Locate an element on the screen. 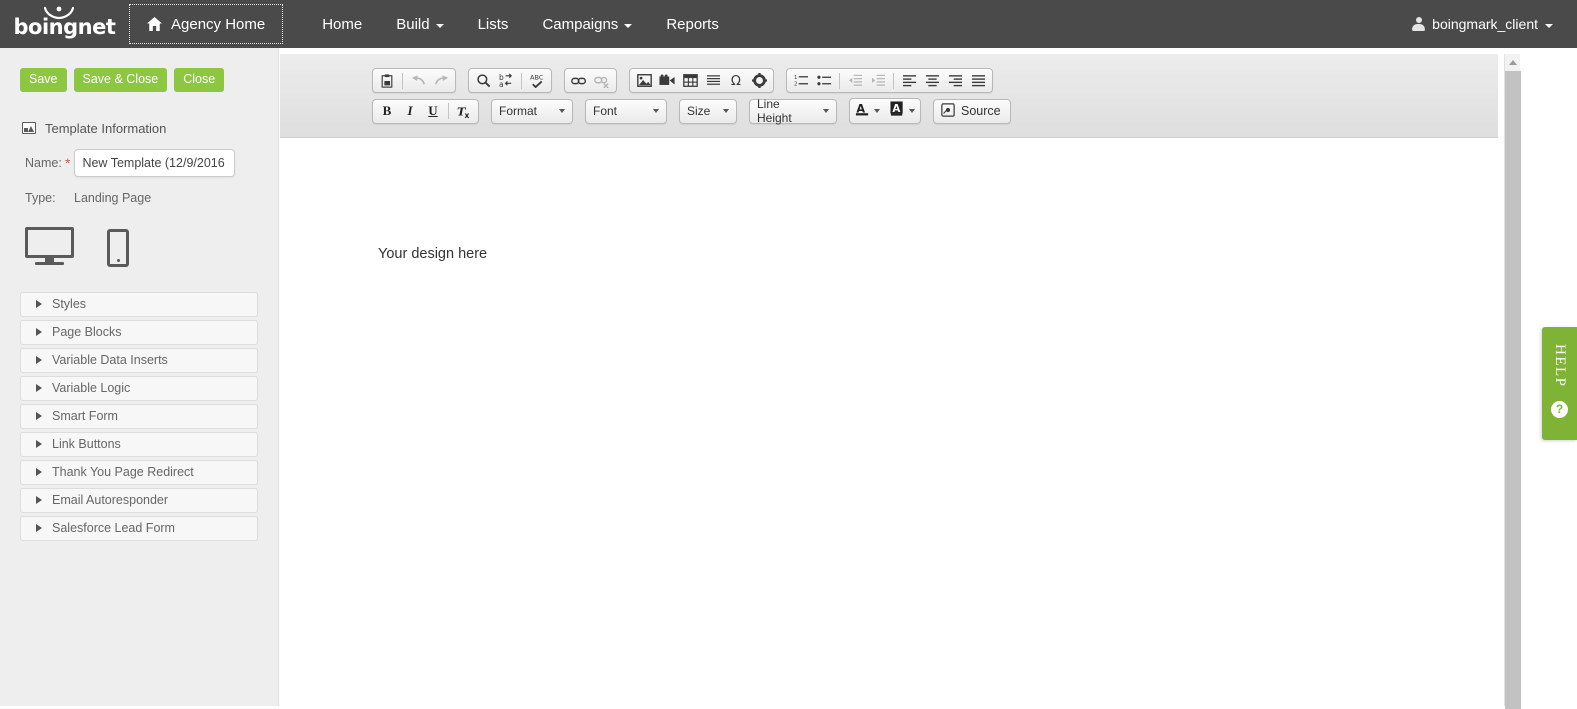  remove-format-icon: T x is located at coordinates (464, 111).